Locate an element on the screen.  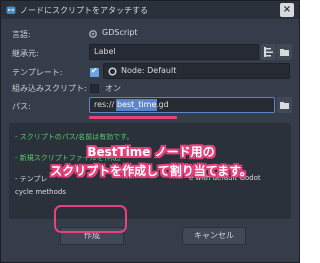
path-selected-text: best_time is located at coordinates (137, 105).